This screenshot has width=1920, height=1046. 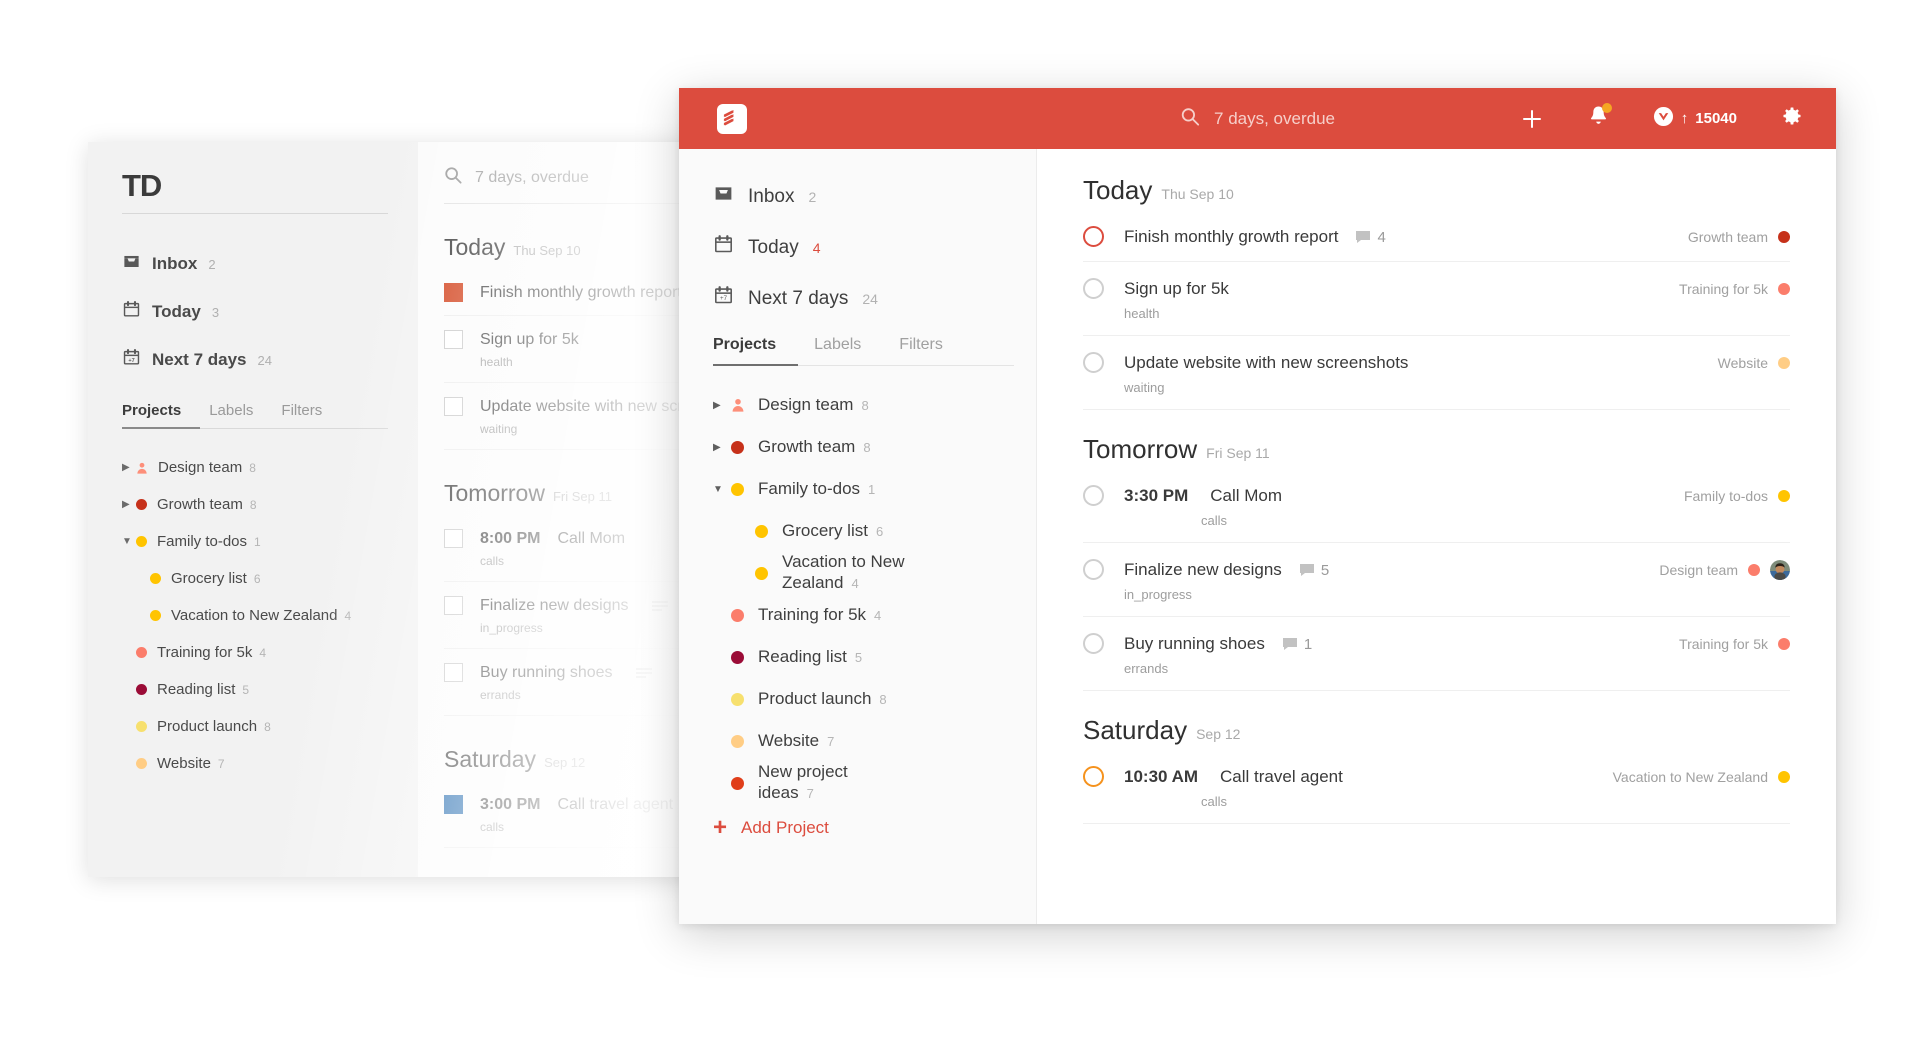 What do you see at coordinates (231, 410) in the screenshot?
I see `background-tab-labels: Labels` at bounding box center [231, 410].